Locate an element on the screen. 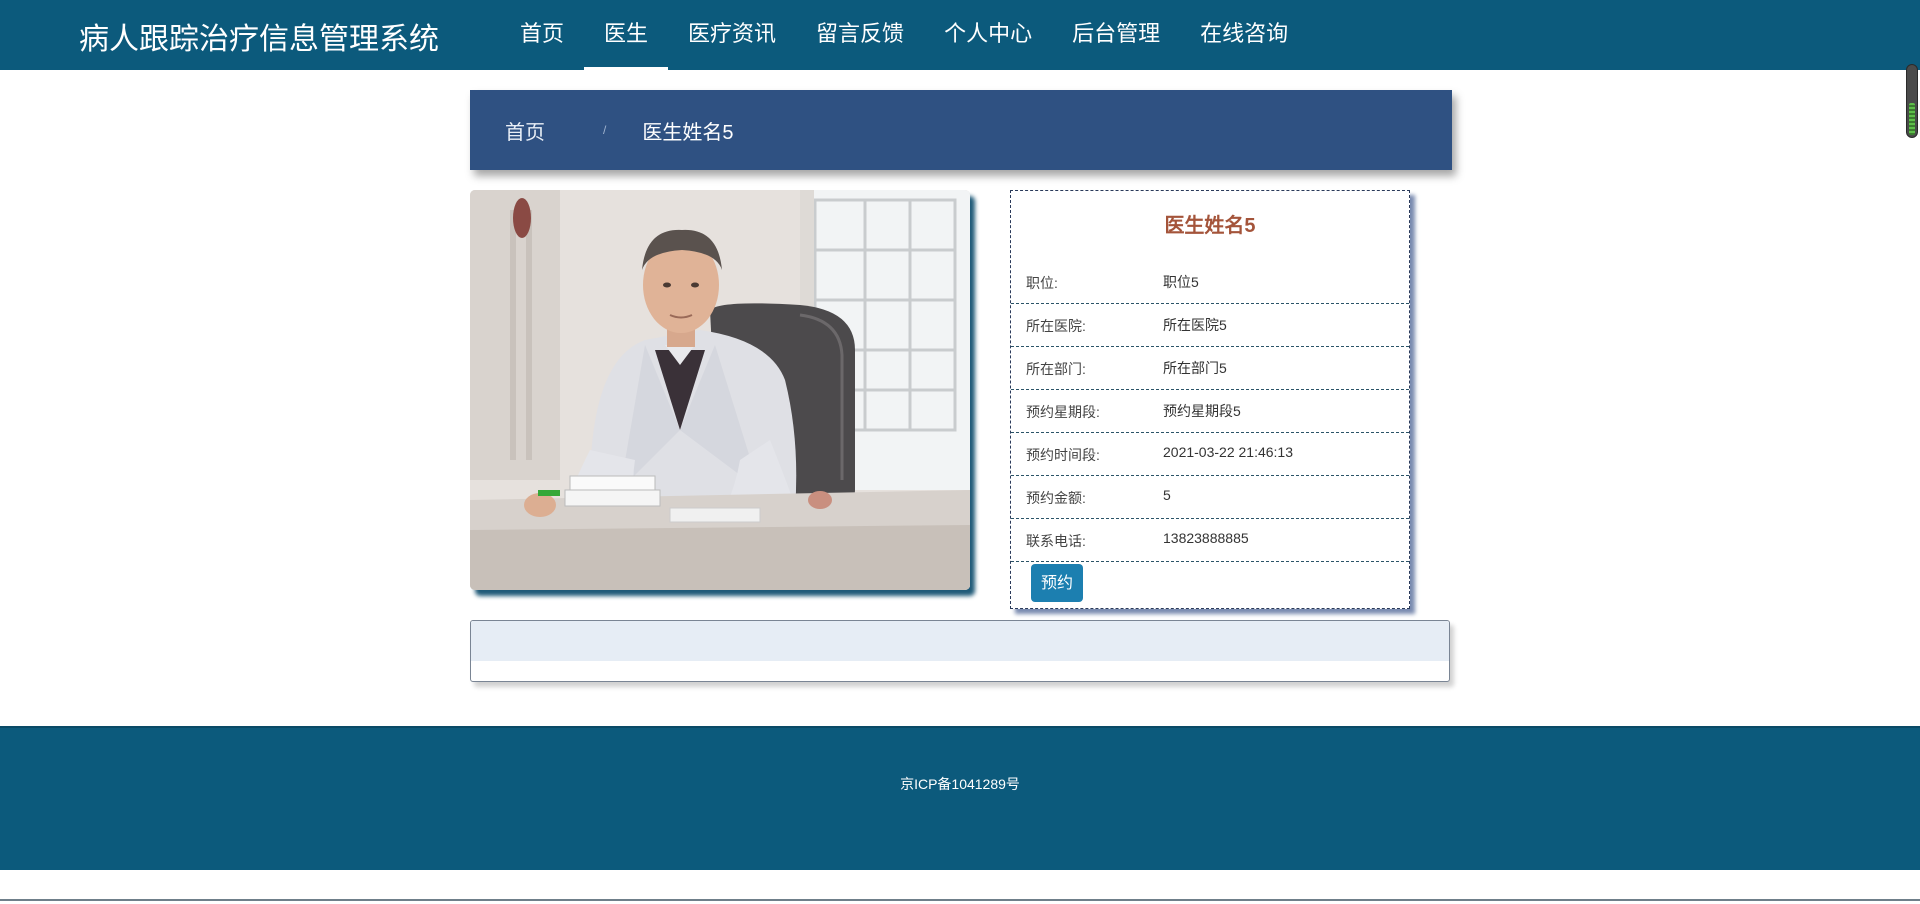 The height and width of the screenshot is (904, 1920). footer-icp: 京ICP备1041289号 is located at coordinates (960, 784).